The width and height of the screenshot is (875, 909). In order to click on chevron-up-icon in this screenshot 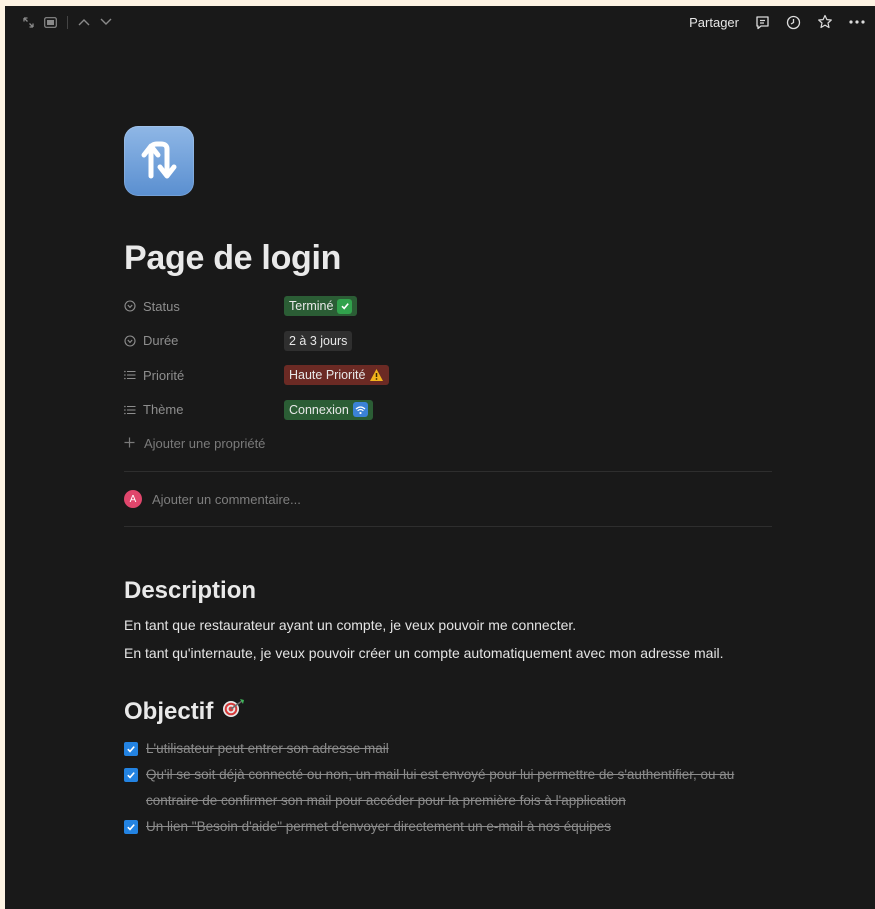, I will do `click(84, 22)`.